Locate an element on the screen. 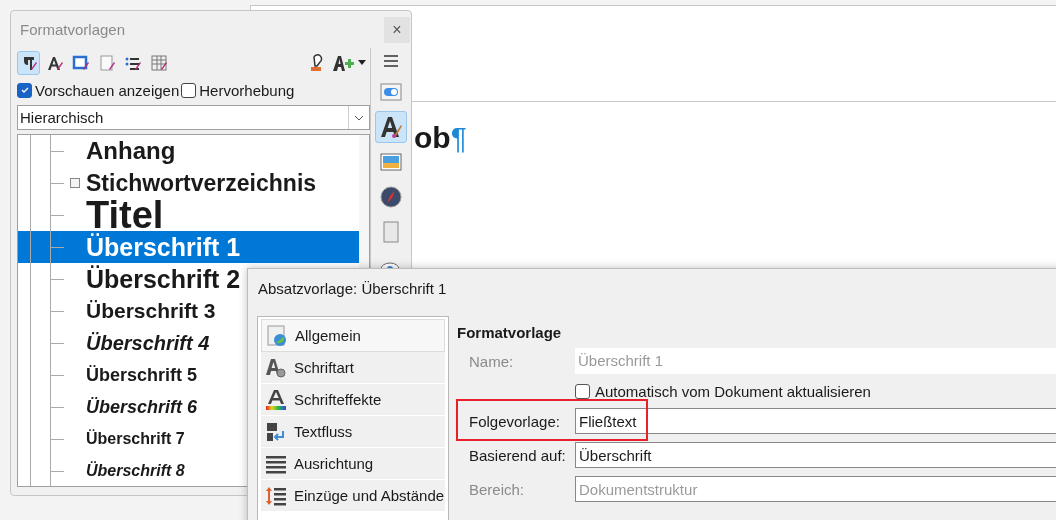  style-item: Überschrift 1 is located at coordinates (189, 247).